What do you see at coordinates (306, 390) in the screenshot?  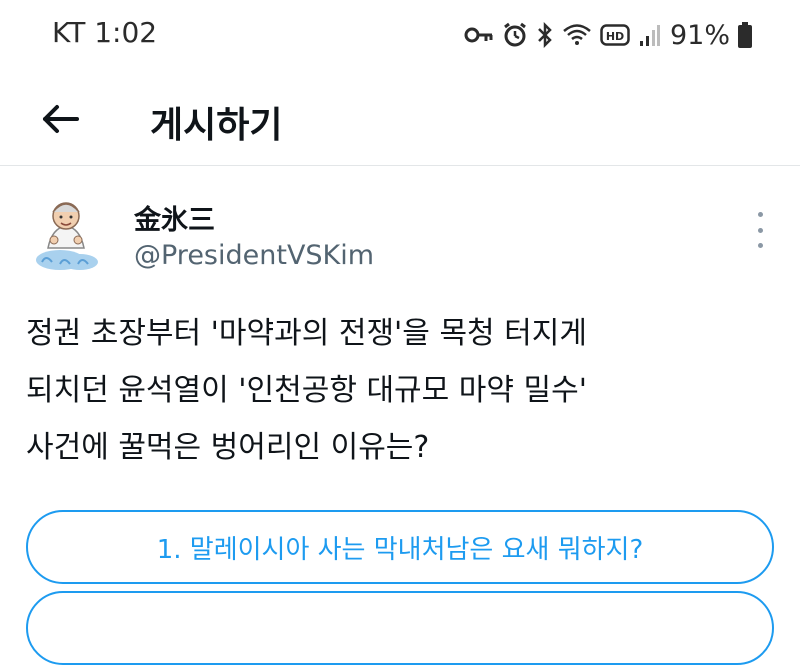 I see `post-text-line: 되치던 윤석열이 '인천공항 대규모 마약 밀수'` at bounding box center [306, 390].